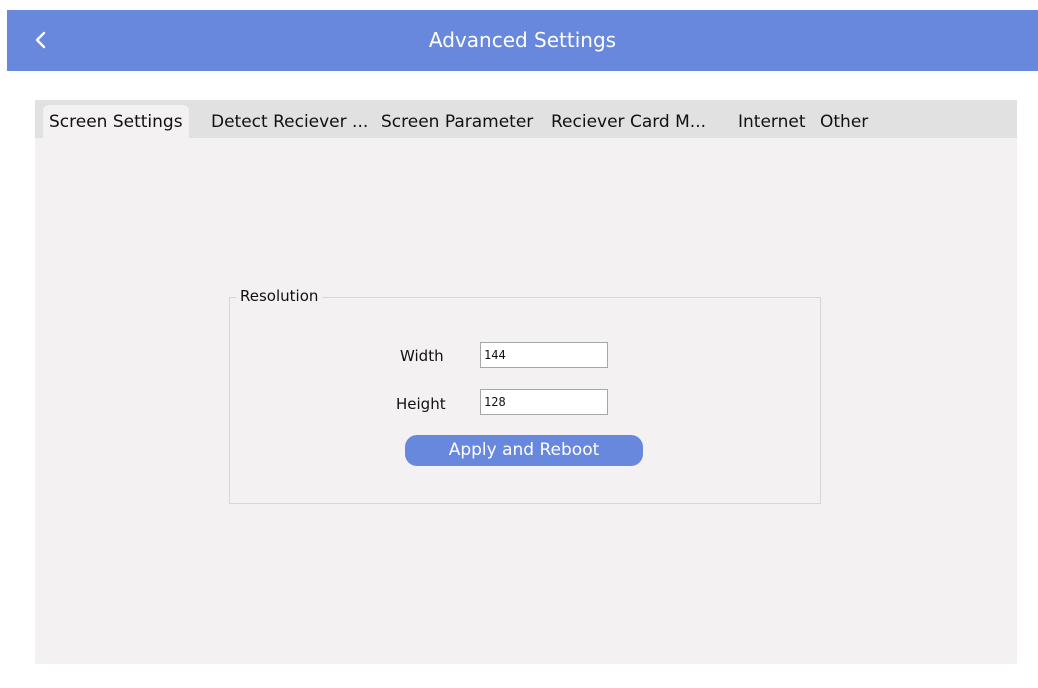  I want to click on width-input, so click(544, 355).